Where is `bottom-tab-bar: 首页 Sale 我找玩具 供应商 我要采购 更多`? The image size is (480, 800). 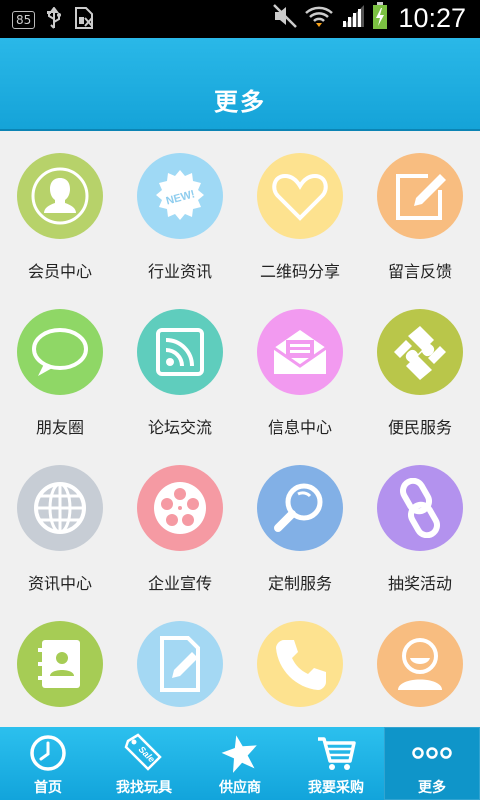 bottom-tab-bar: 首页 Sale 我找玩具 供应商 我要采购 更多 is located at coordinates (240, 763).